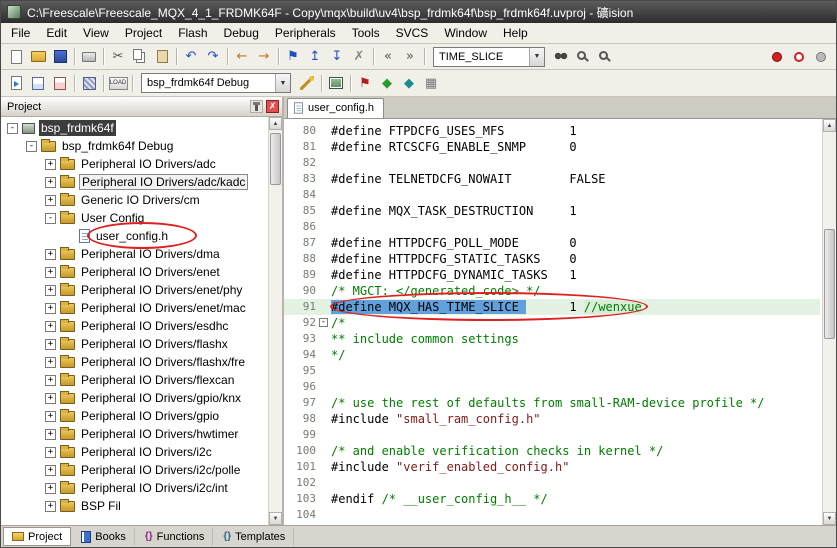  Describe the element at coordinates (133, 200) in the screenshot. I see `tree-item: + Generic IO Drivers/cm` at that location.